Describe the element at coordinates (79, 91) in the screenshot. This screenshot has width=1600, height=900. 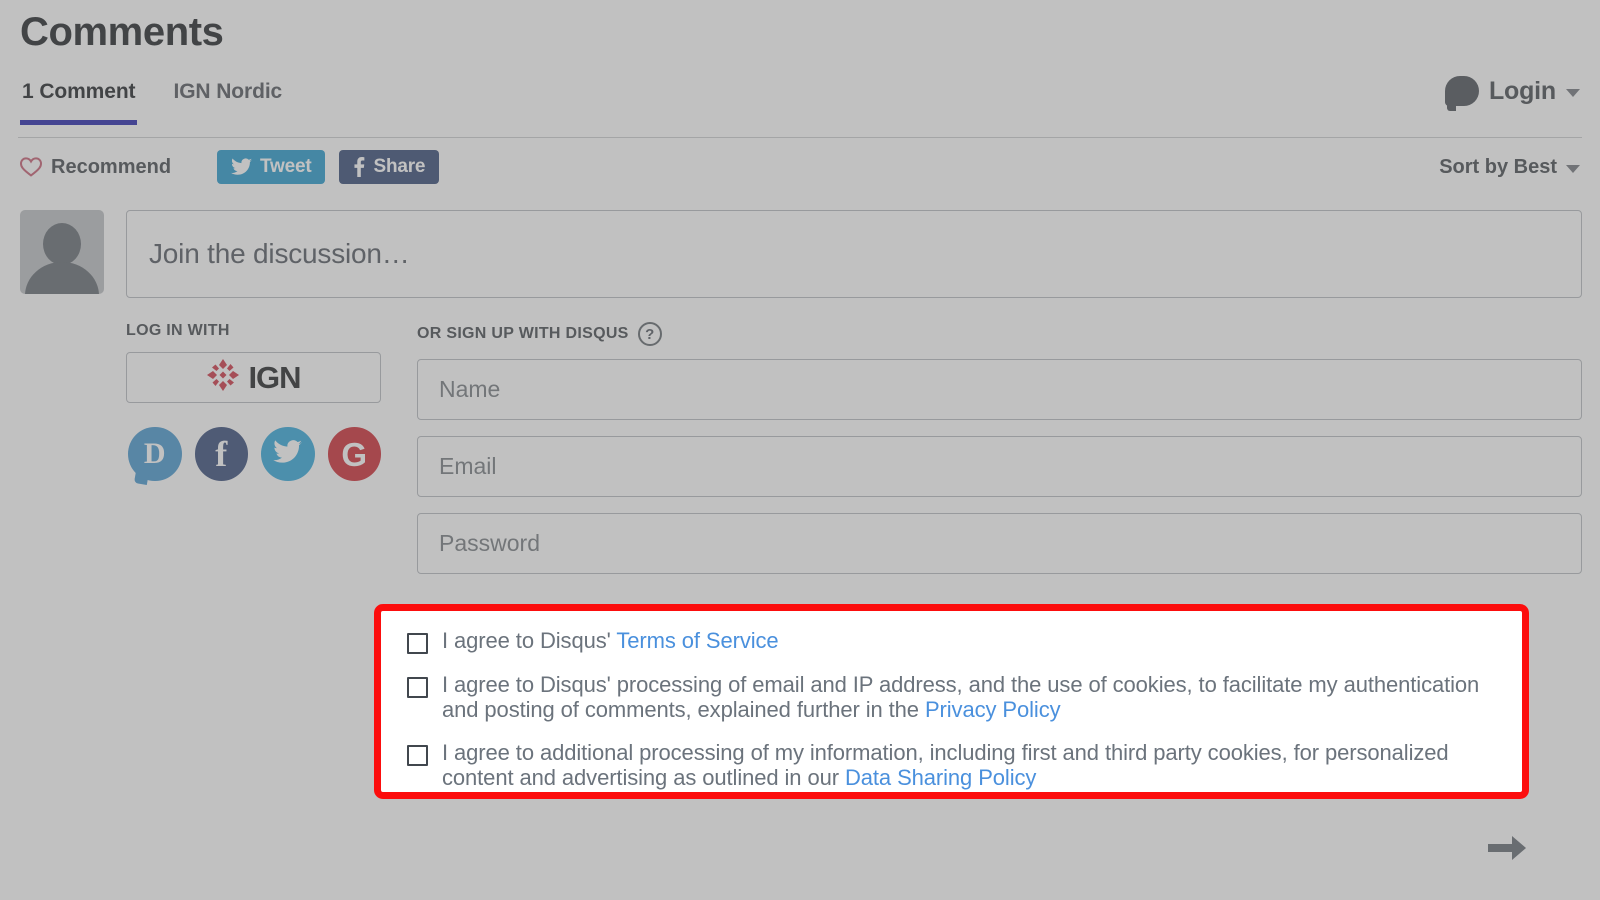
I see `tab-comment-count-label: 1 Comment` at that location.